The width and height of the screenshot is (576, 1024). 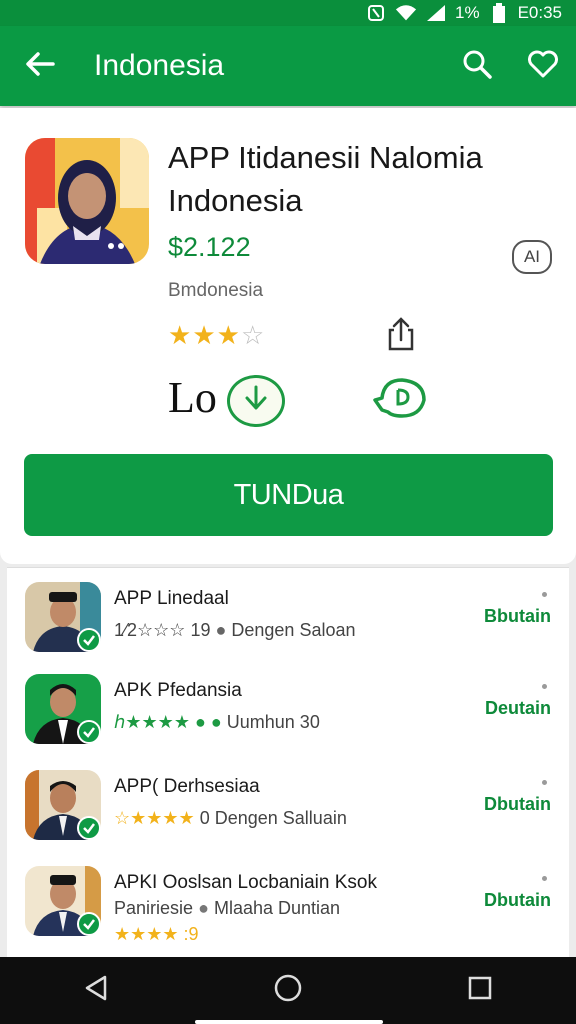 I want to click on arrow-left-icon, so click(x=40, y=66).